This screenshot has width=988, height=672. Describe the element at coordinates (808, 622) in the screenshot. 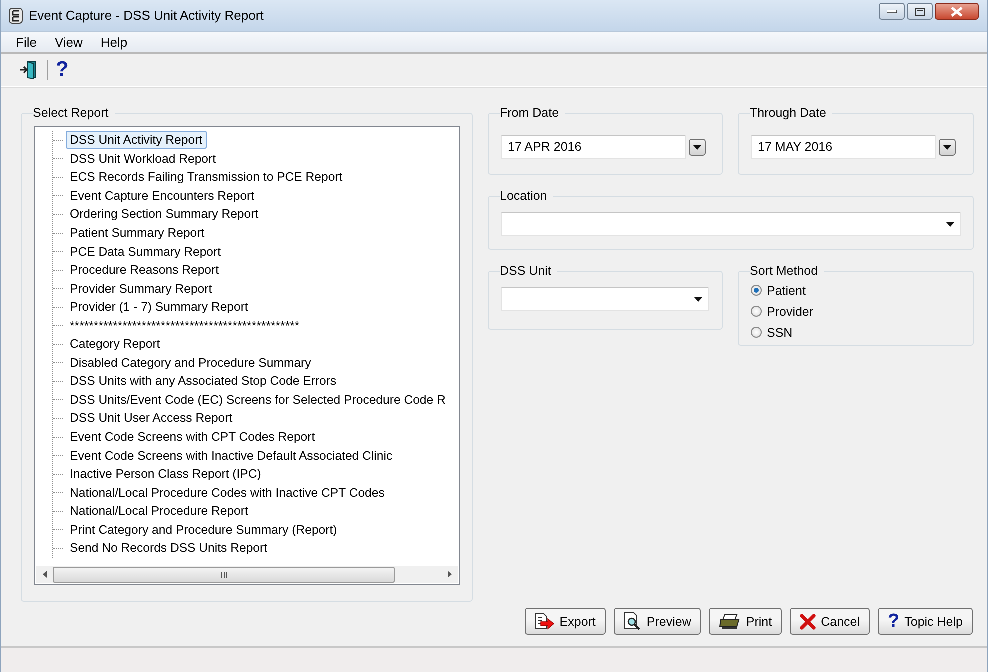

I see `cancel-x-icon` at that location.